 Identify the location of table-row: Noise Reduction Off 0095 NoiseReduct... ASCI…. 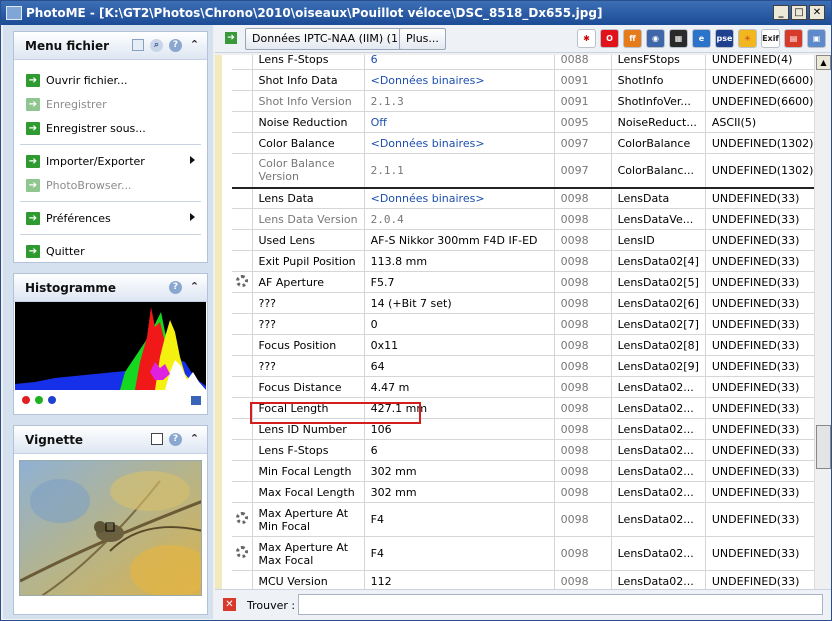
(526, 122).